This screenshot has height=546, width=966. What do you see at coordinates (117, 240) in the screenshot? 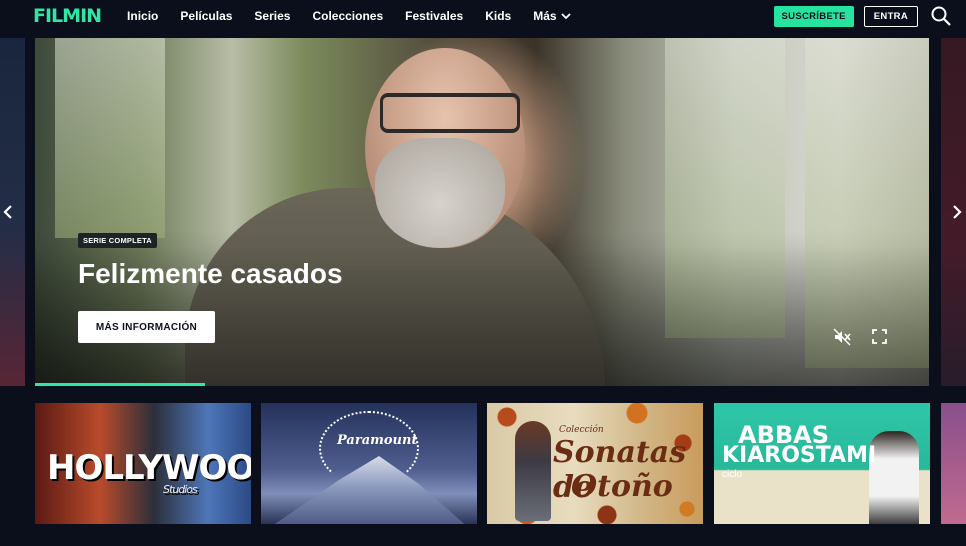
I see `series-badge: SERIE COMPLETA` at bounding box center [117, 240].